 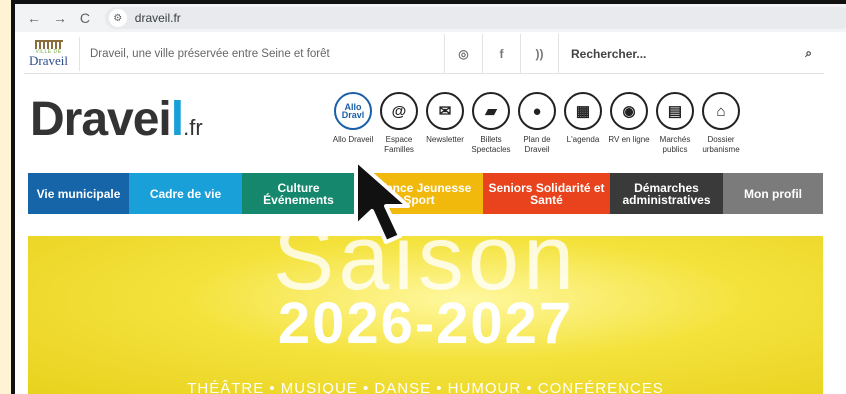 What do you see at coordinates (353, 139) in the screenshot?
I see `shortcut-label: Allo Draveil` at bounding box center [353, 139].